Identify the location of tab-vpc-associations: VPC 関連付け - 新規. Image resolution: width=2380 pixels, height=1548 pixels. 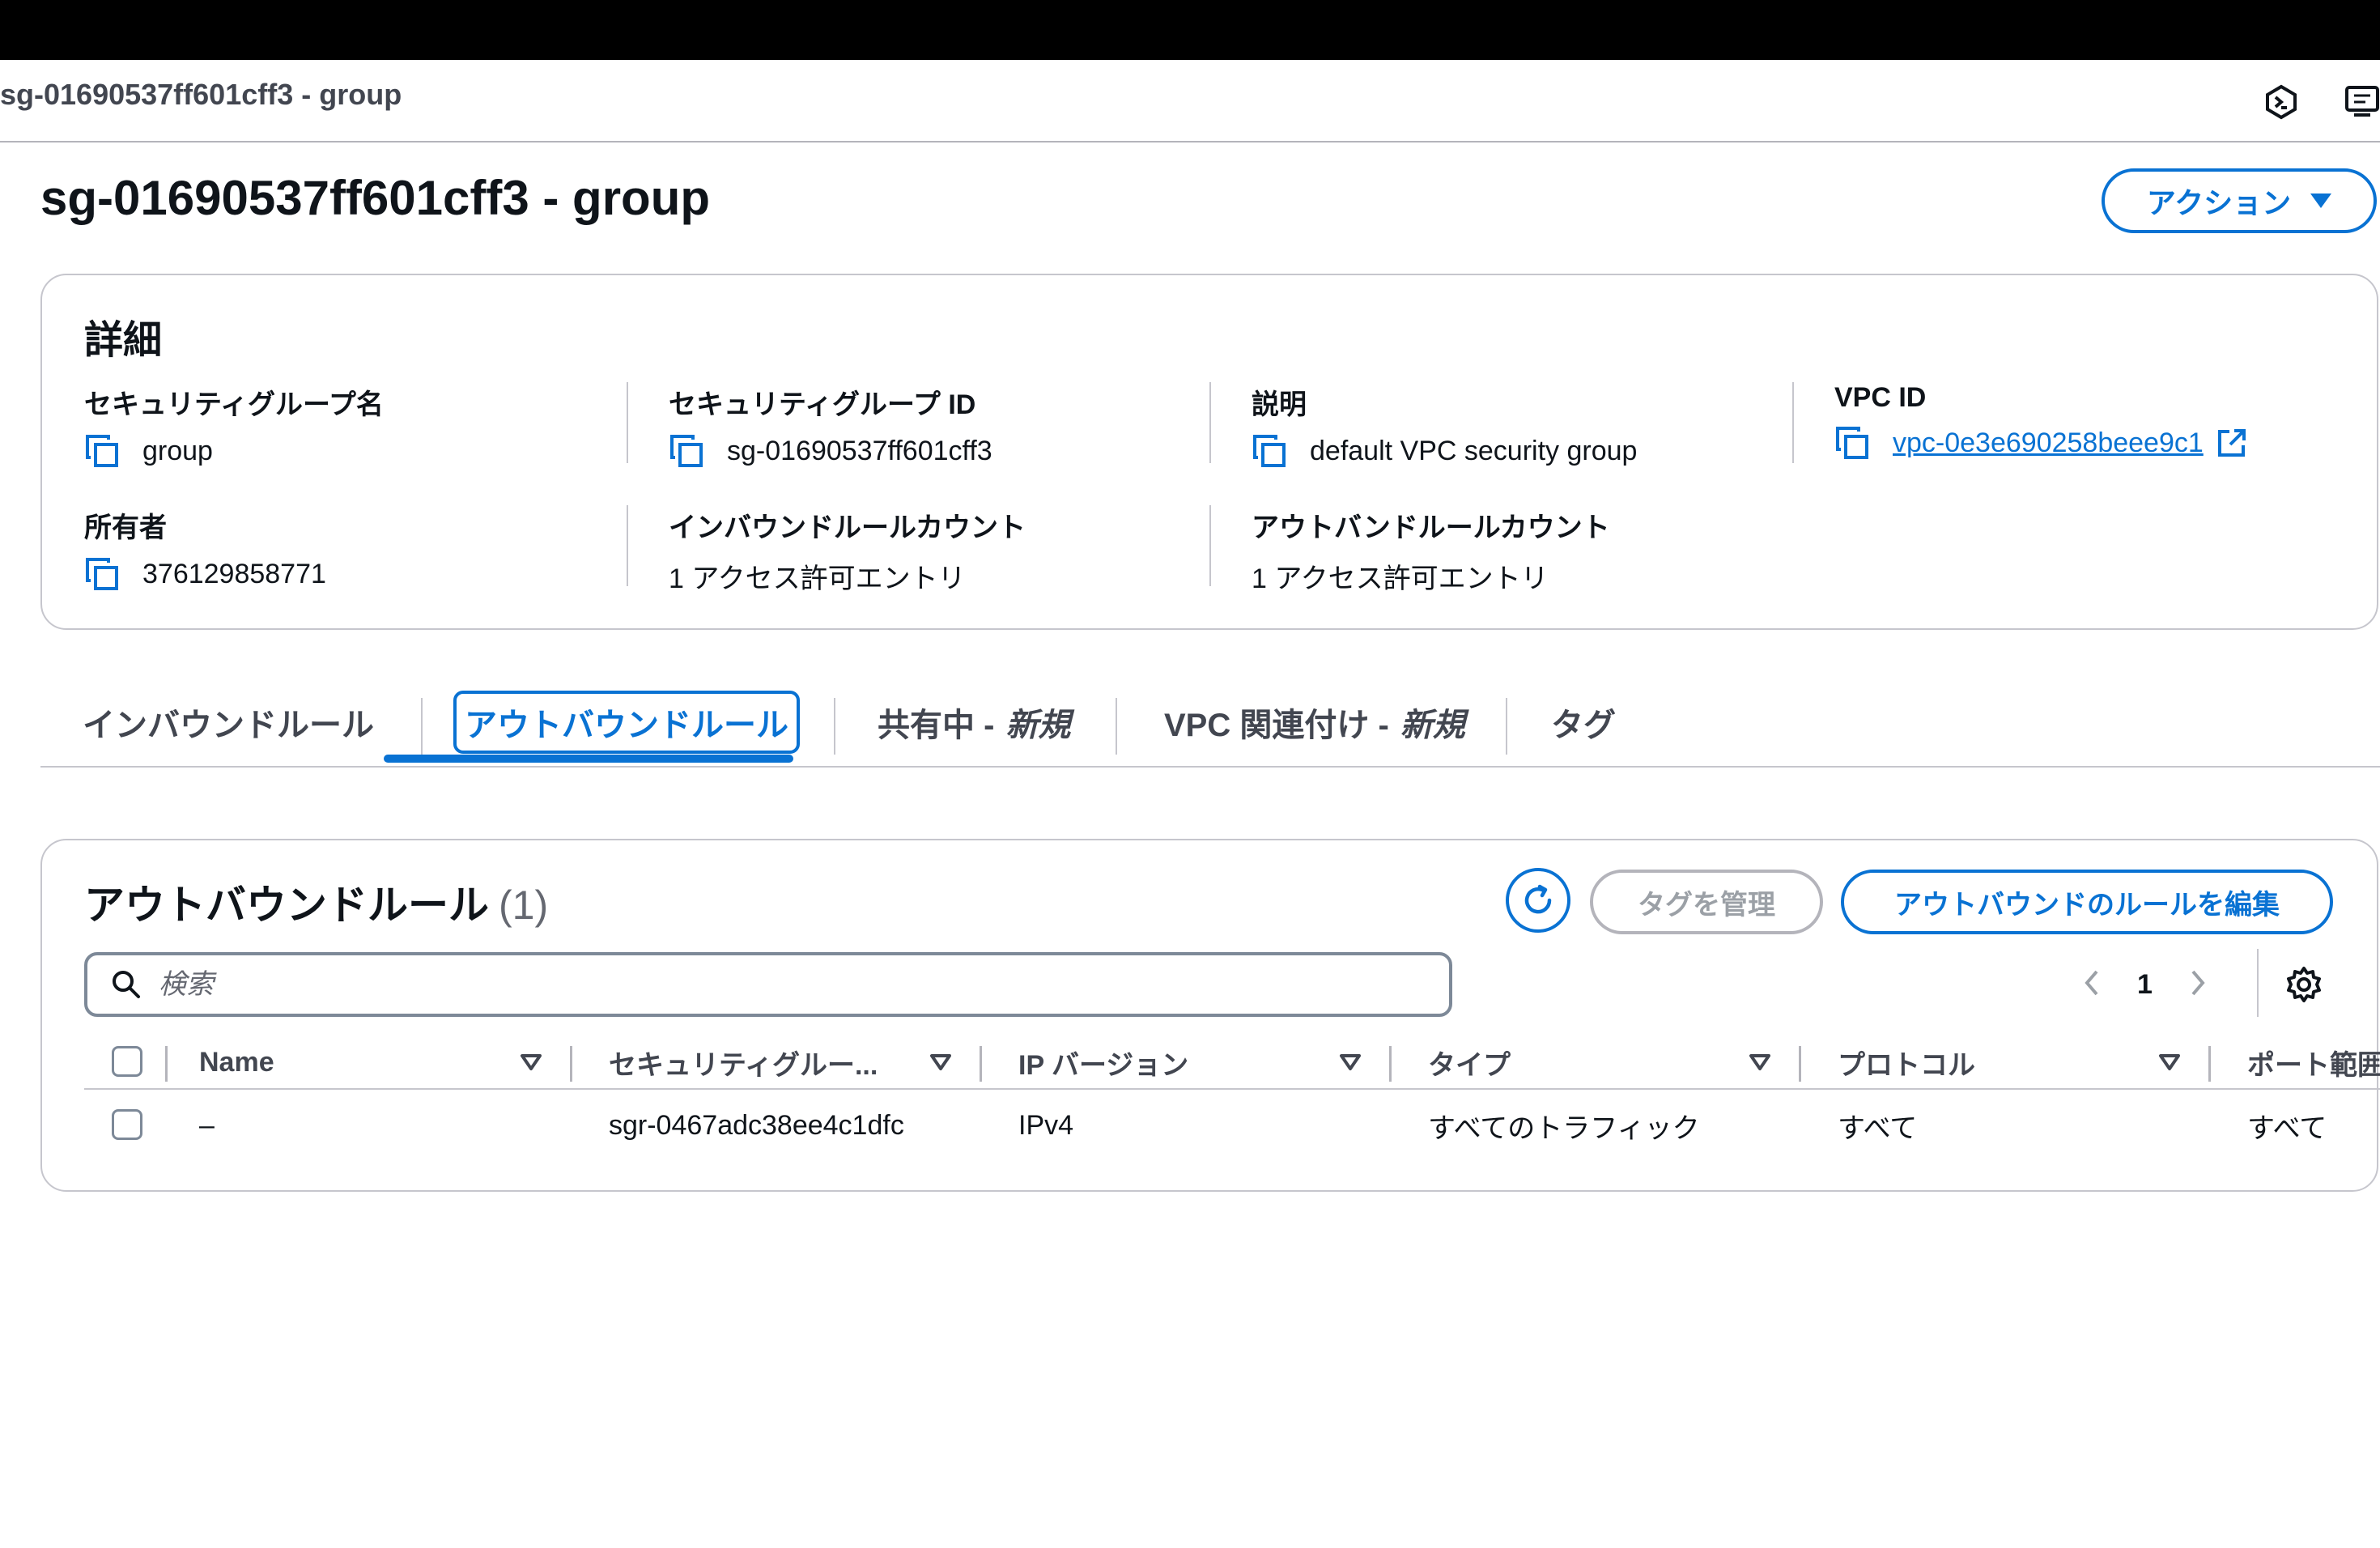
(1314, 722).